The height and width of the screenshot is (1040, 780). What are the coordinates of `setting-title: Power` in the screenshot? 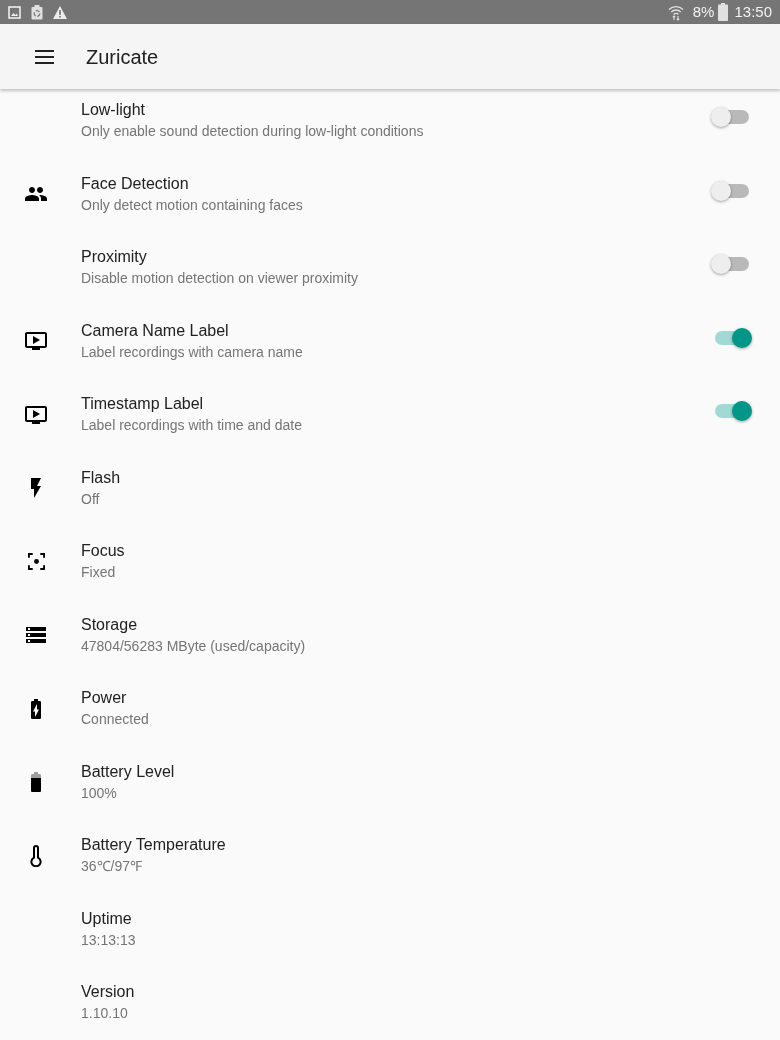 It's located at (104, 698).